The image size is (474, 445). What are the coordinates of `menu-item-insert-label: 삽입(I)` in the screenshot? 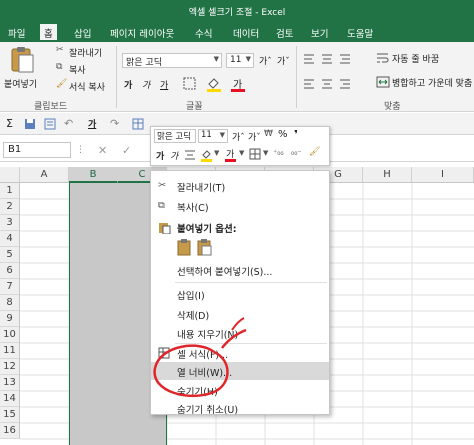 It's located at (191, 296).